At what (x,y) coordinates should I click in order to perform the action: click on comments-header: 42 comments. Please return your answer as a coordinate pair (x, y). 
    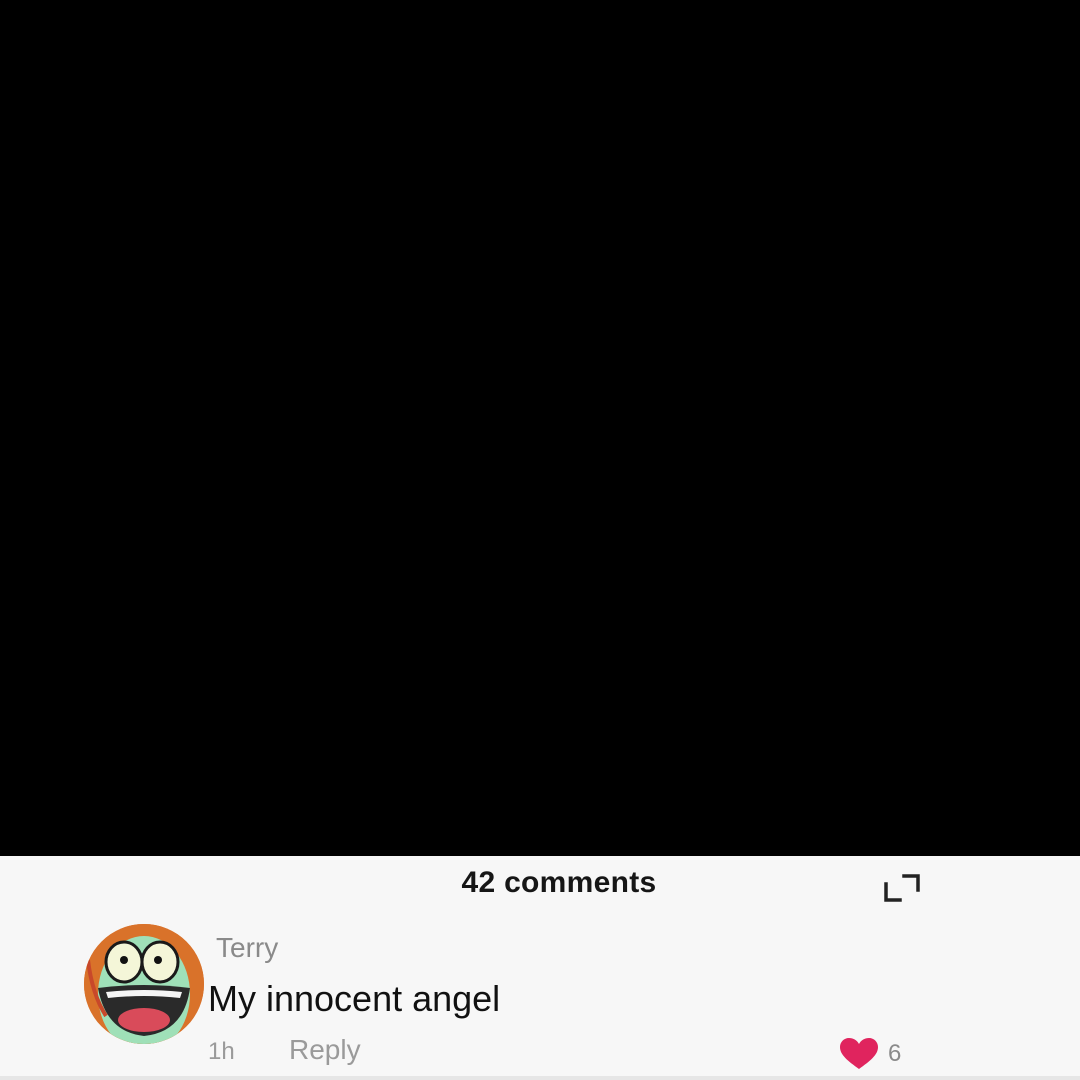
    Looking at the image, I should click on (540, 885).